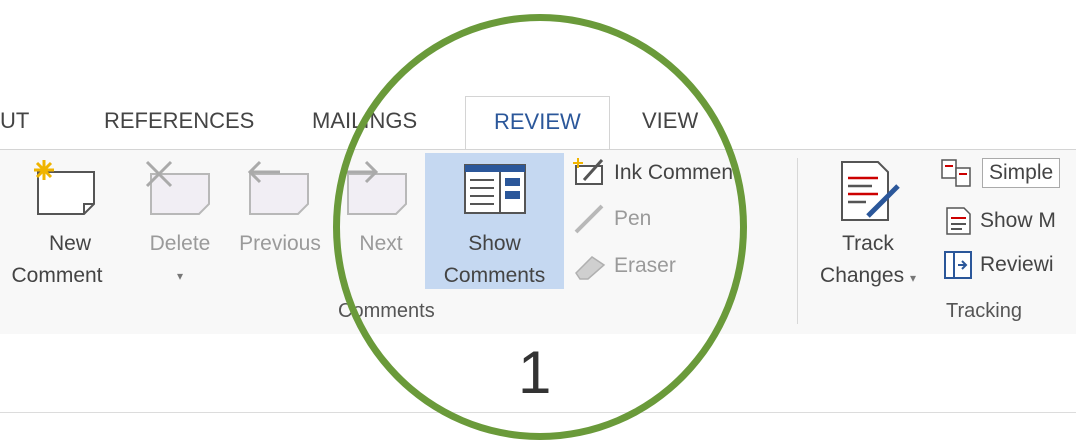 Image resolution: width=1076 pixels, height=446 pixels. What do you see at coordinates (180, 191) in the screenshot?
I see `delete-comment-icon` at bounding box center [180, 191].